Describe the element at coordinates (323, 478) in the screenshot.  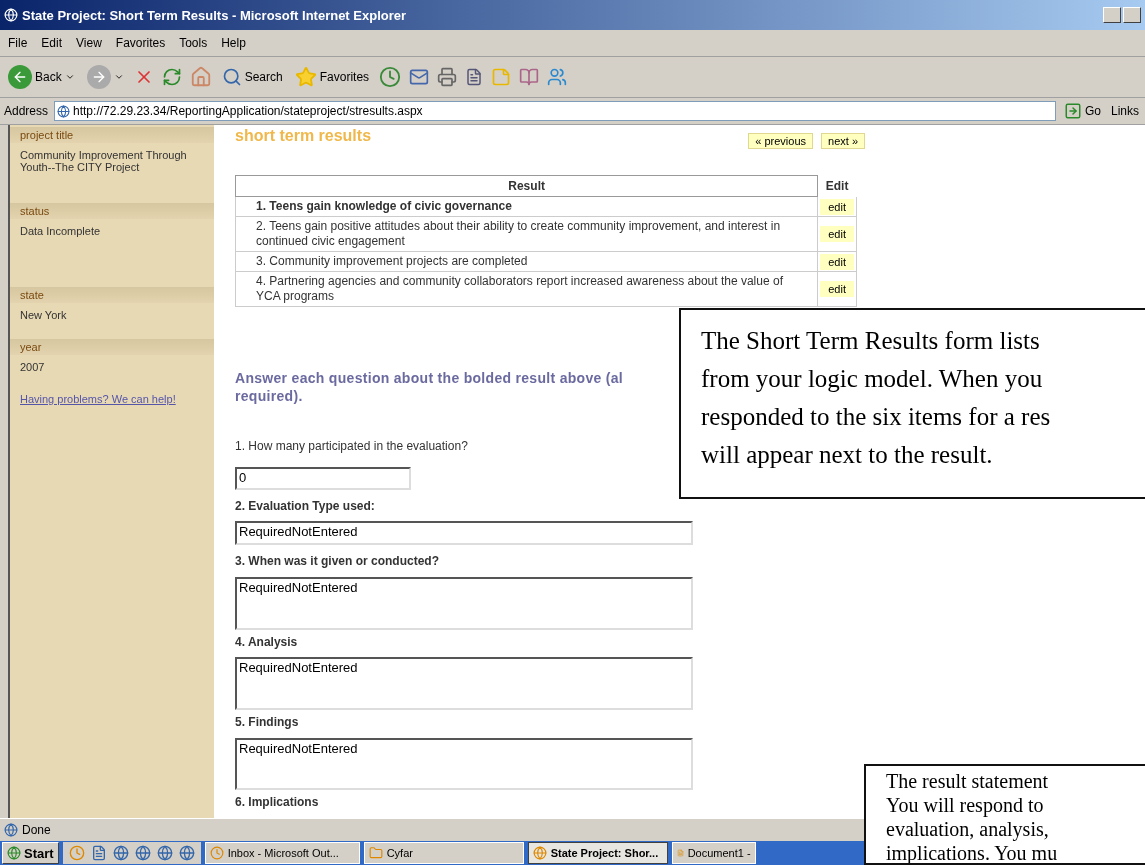
I see `input-field: 0` at that location.